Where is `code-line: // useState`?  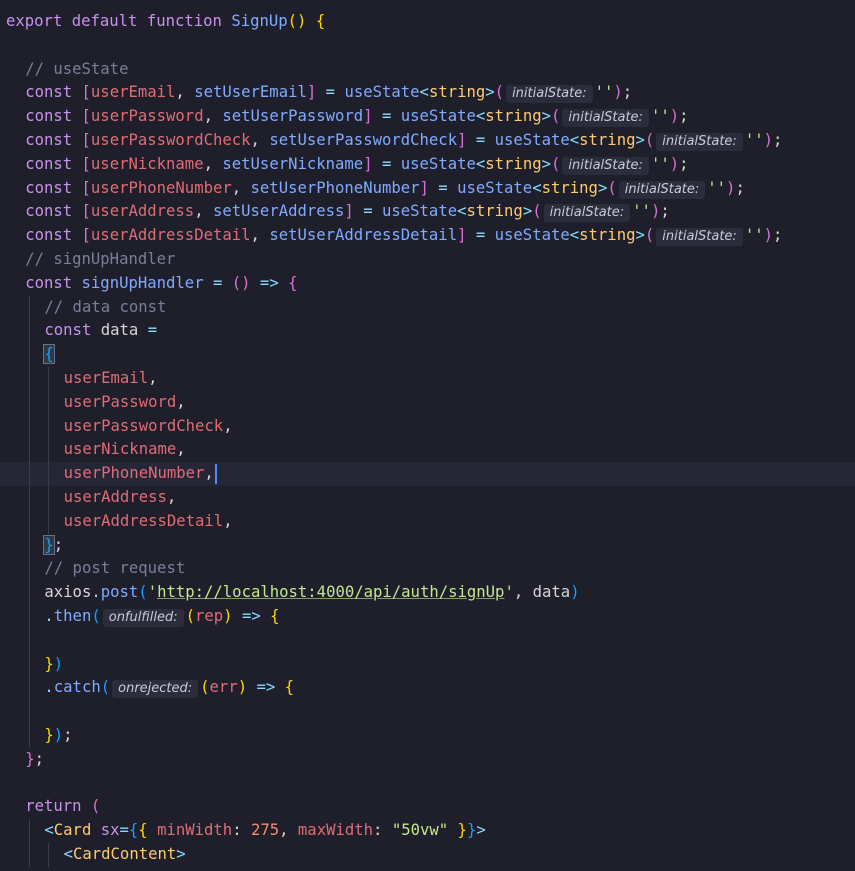
code-line: // useState is located at coordinates (427, 70).